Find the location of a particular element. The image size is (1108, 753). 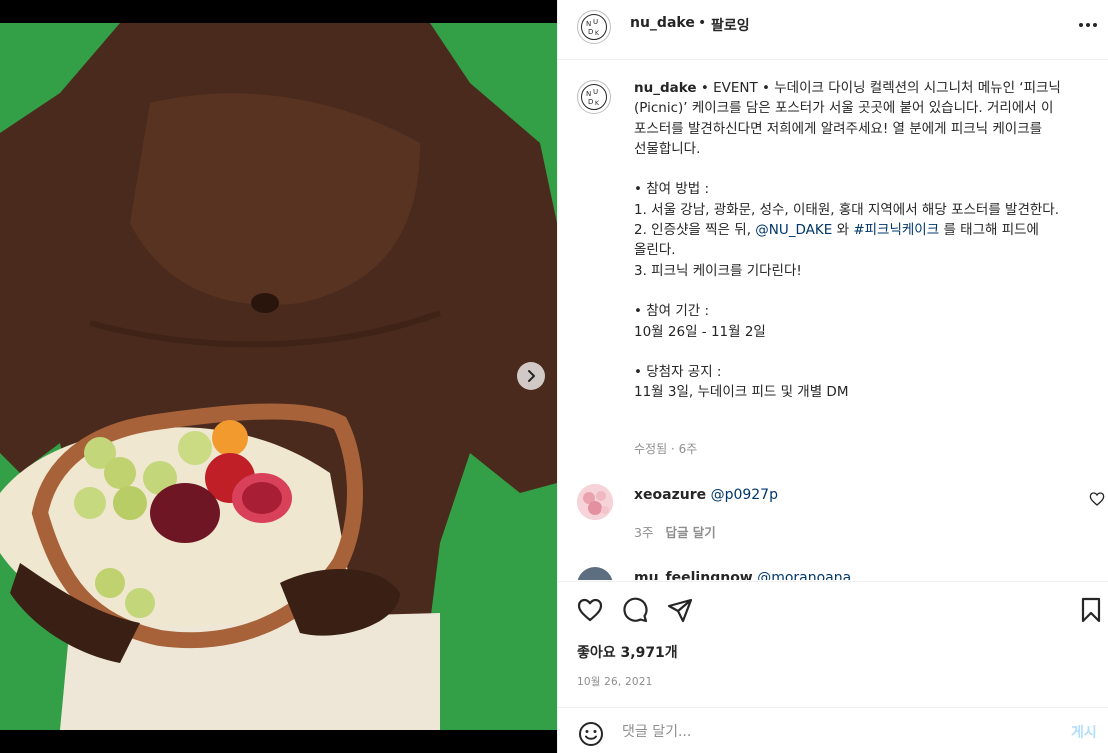

comment-time: 3주 is located at coordinates (643, 532).